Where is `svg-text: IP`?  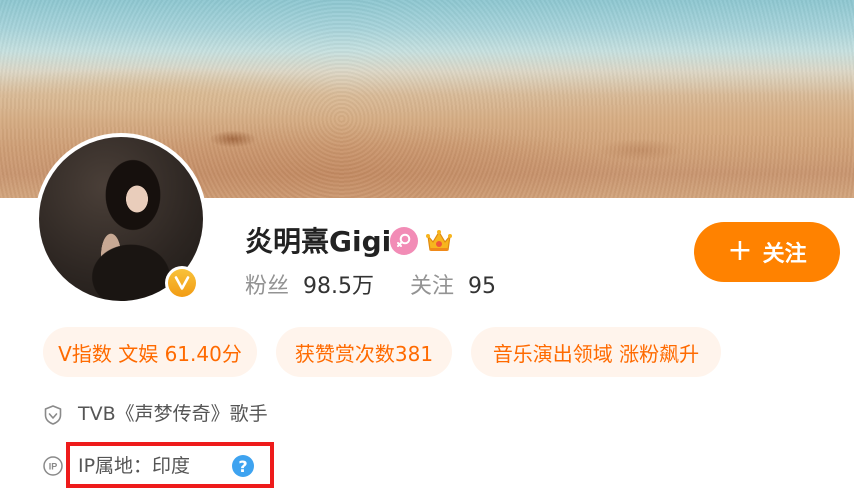 svg-text: IP is located at coordinates (53, 467).